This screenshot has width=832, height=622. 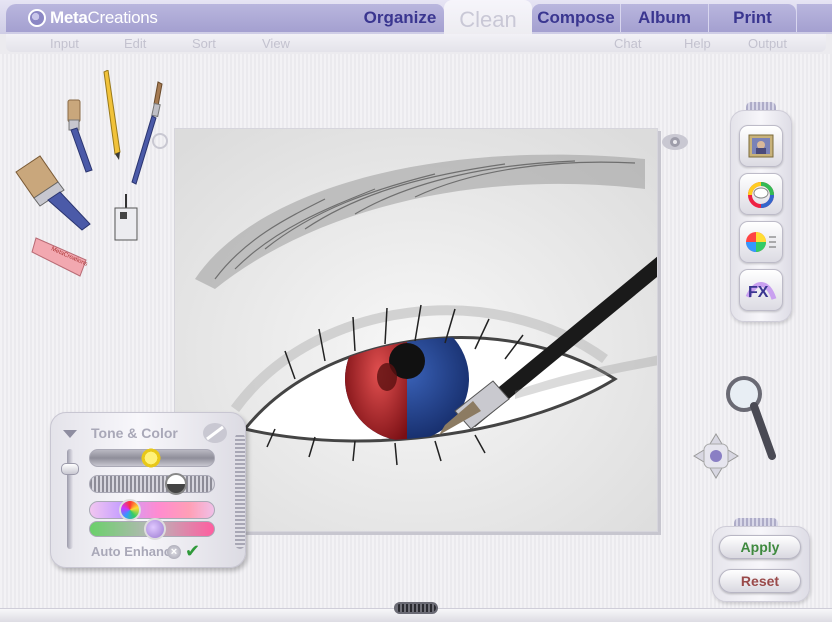 What do you see at coordinates (204, 43) in the screenshot?
I see `menu-sort: Sort` at bounding box center [204, 43].